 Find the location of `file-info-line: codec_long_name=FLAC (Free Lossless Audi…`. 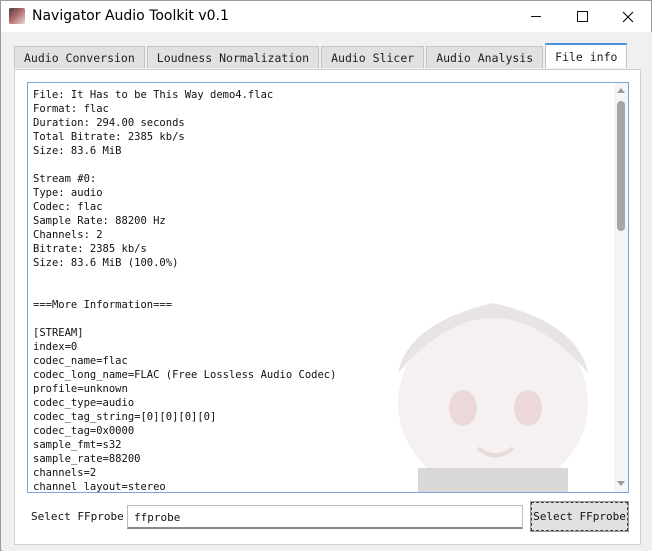

file-info-line: codec_long_name=FLAC (Free Lossless Audi… is located at coordinates (185, 375).